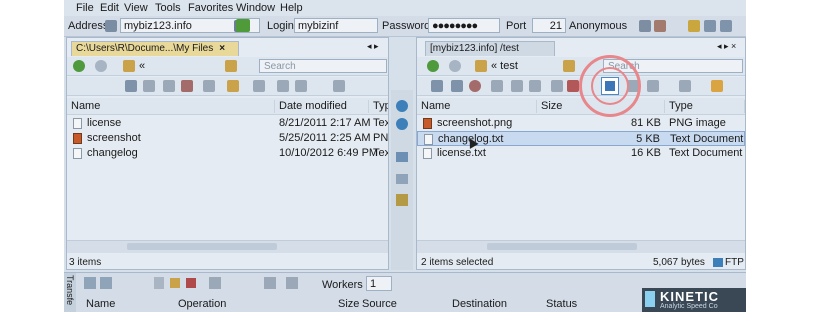  Describe the element at coordinates (437, 86) in the screenshot. I see `upload-icon` at that location.